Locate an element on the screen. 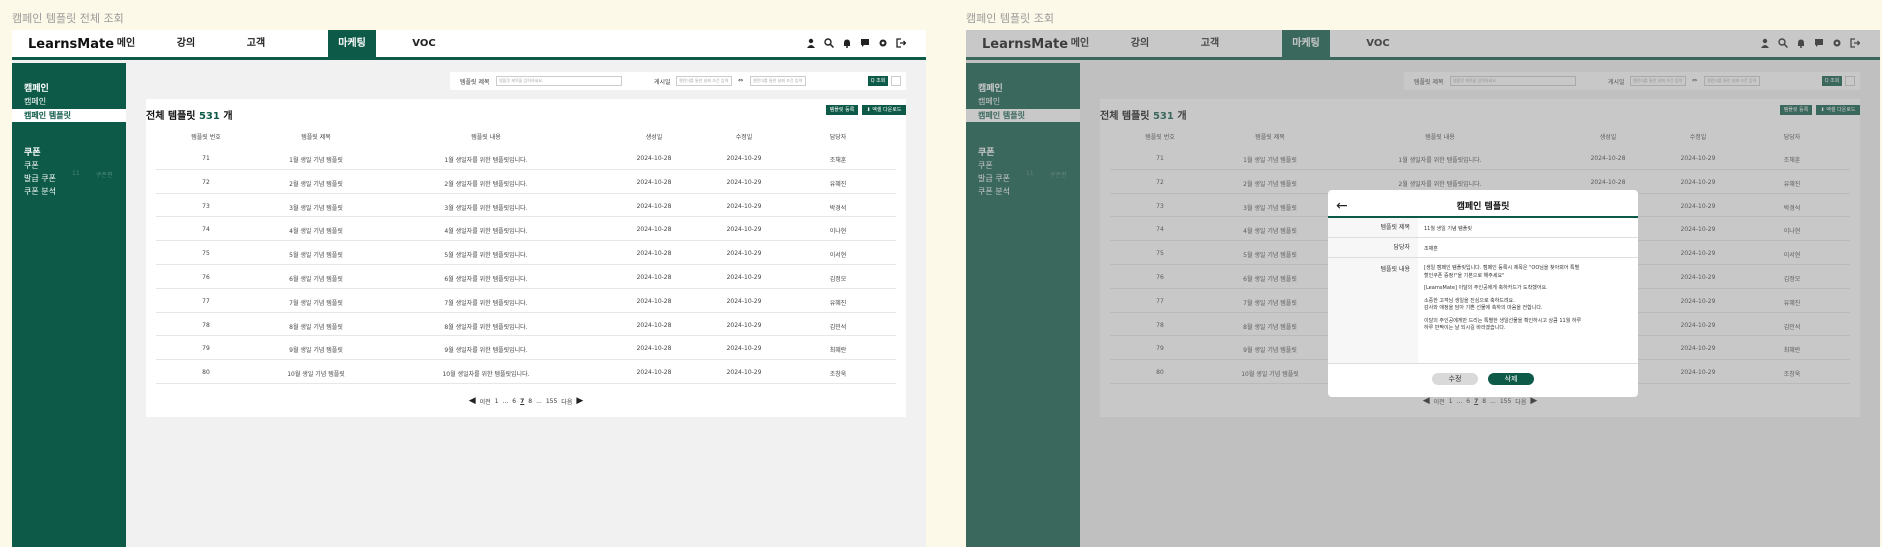 The image size is (1882, 547). top-navigation: LearnsMate 메인 강의 고객 마케팅 VOC is located at coordinates (469, 45).